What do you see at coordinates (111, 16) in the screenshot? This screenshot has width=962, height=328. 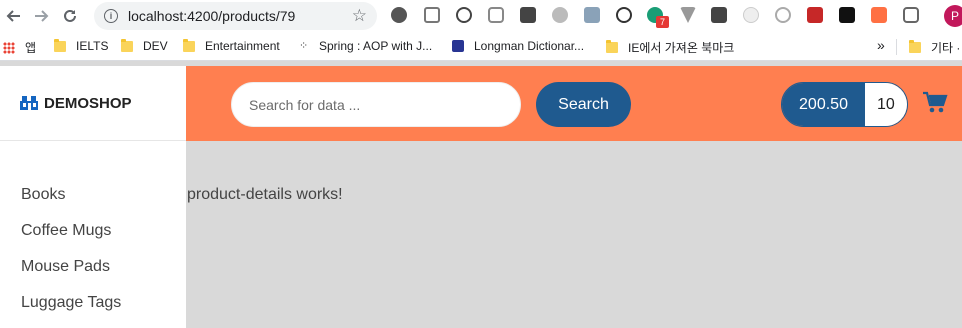 I see `info-icon: i` at bounding box center [111, 16].